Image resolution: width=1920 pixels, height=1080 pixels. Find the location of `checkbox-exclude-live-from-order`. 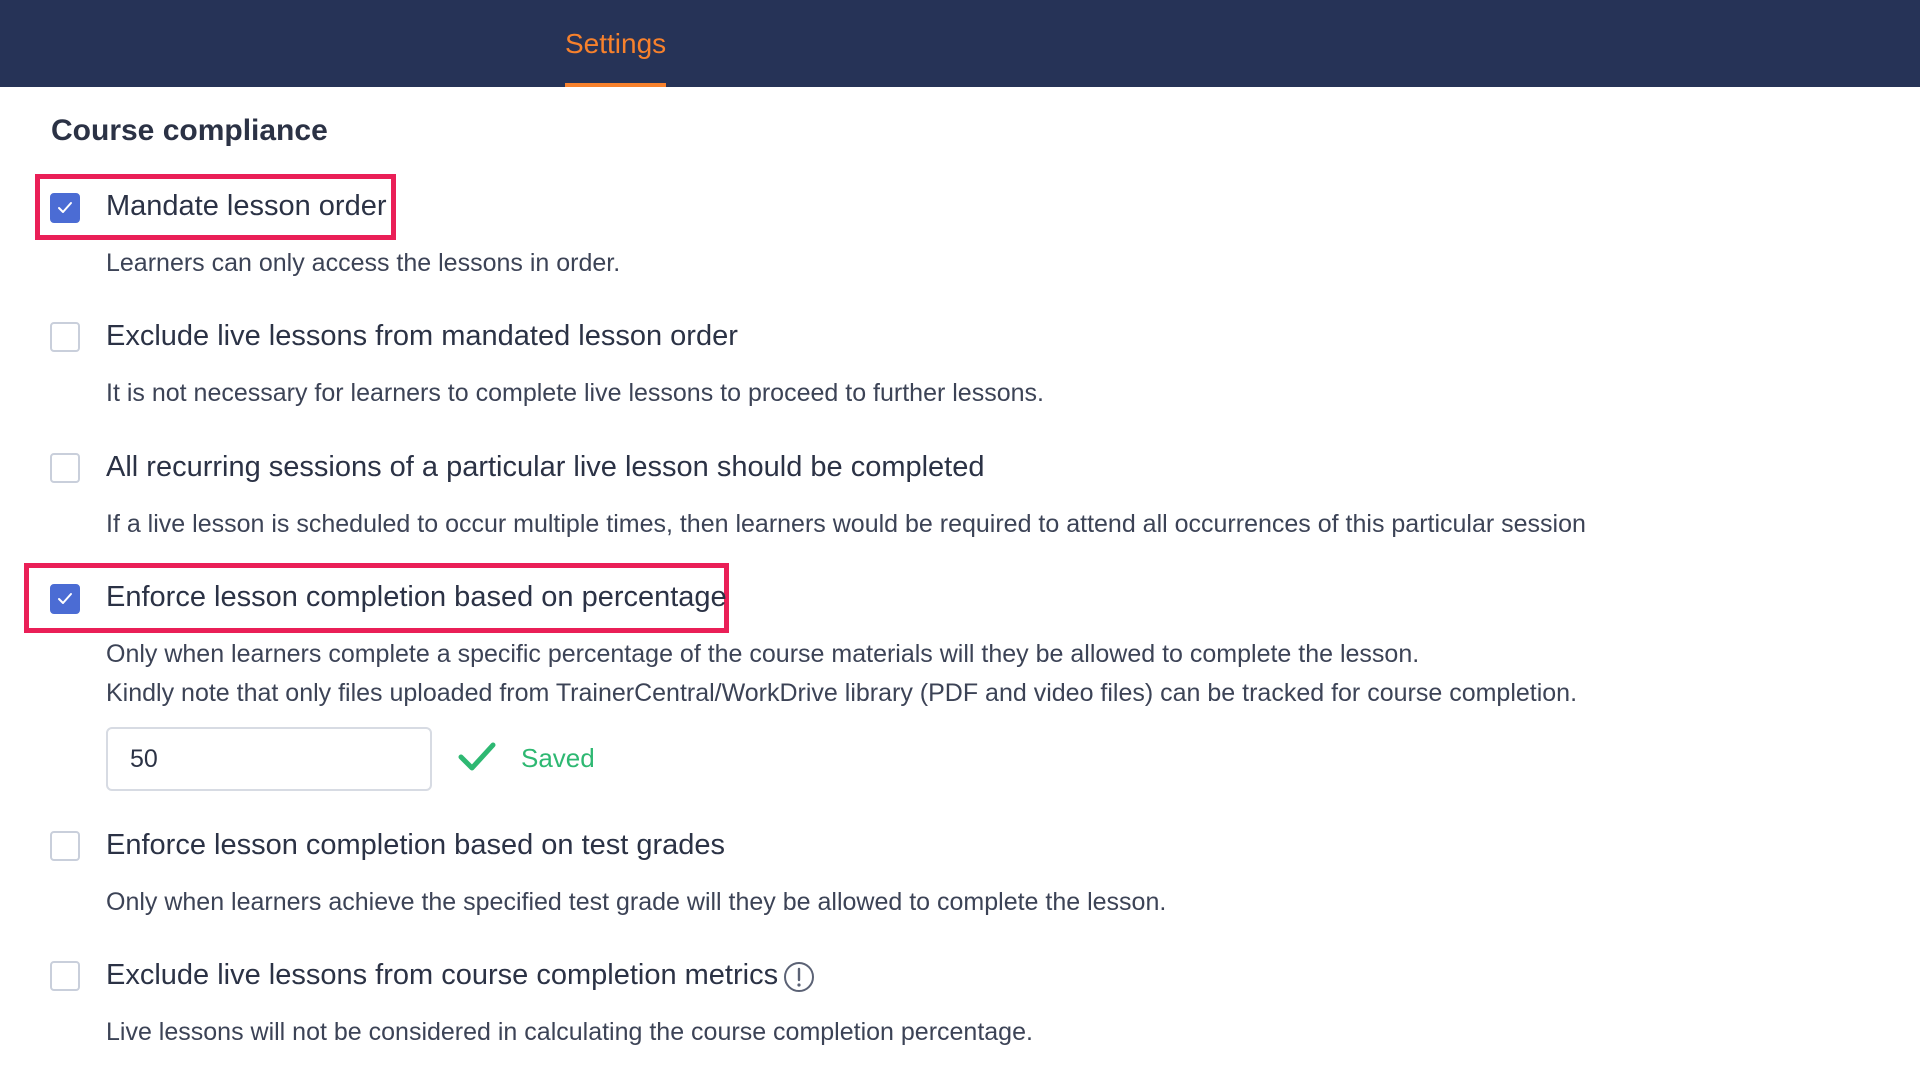

checkbox-exclude-live-from-order is located at coordinates (65, 337).